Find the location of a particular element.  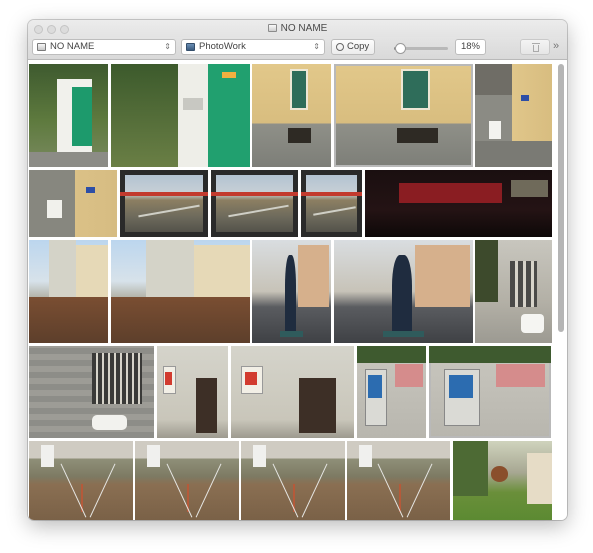

zoom-slider is located at coordinates (421, 48).